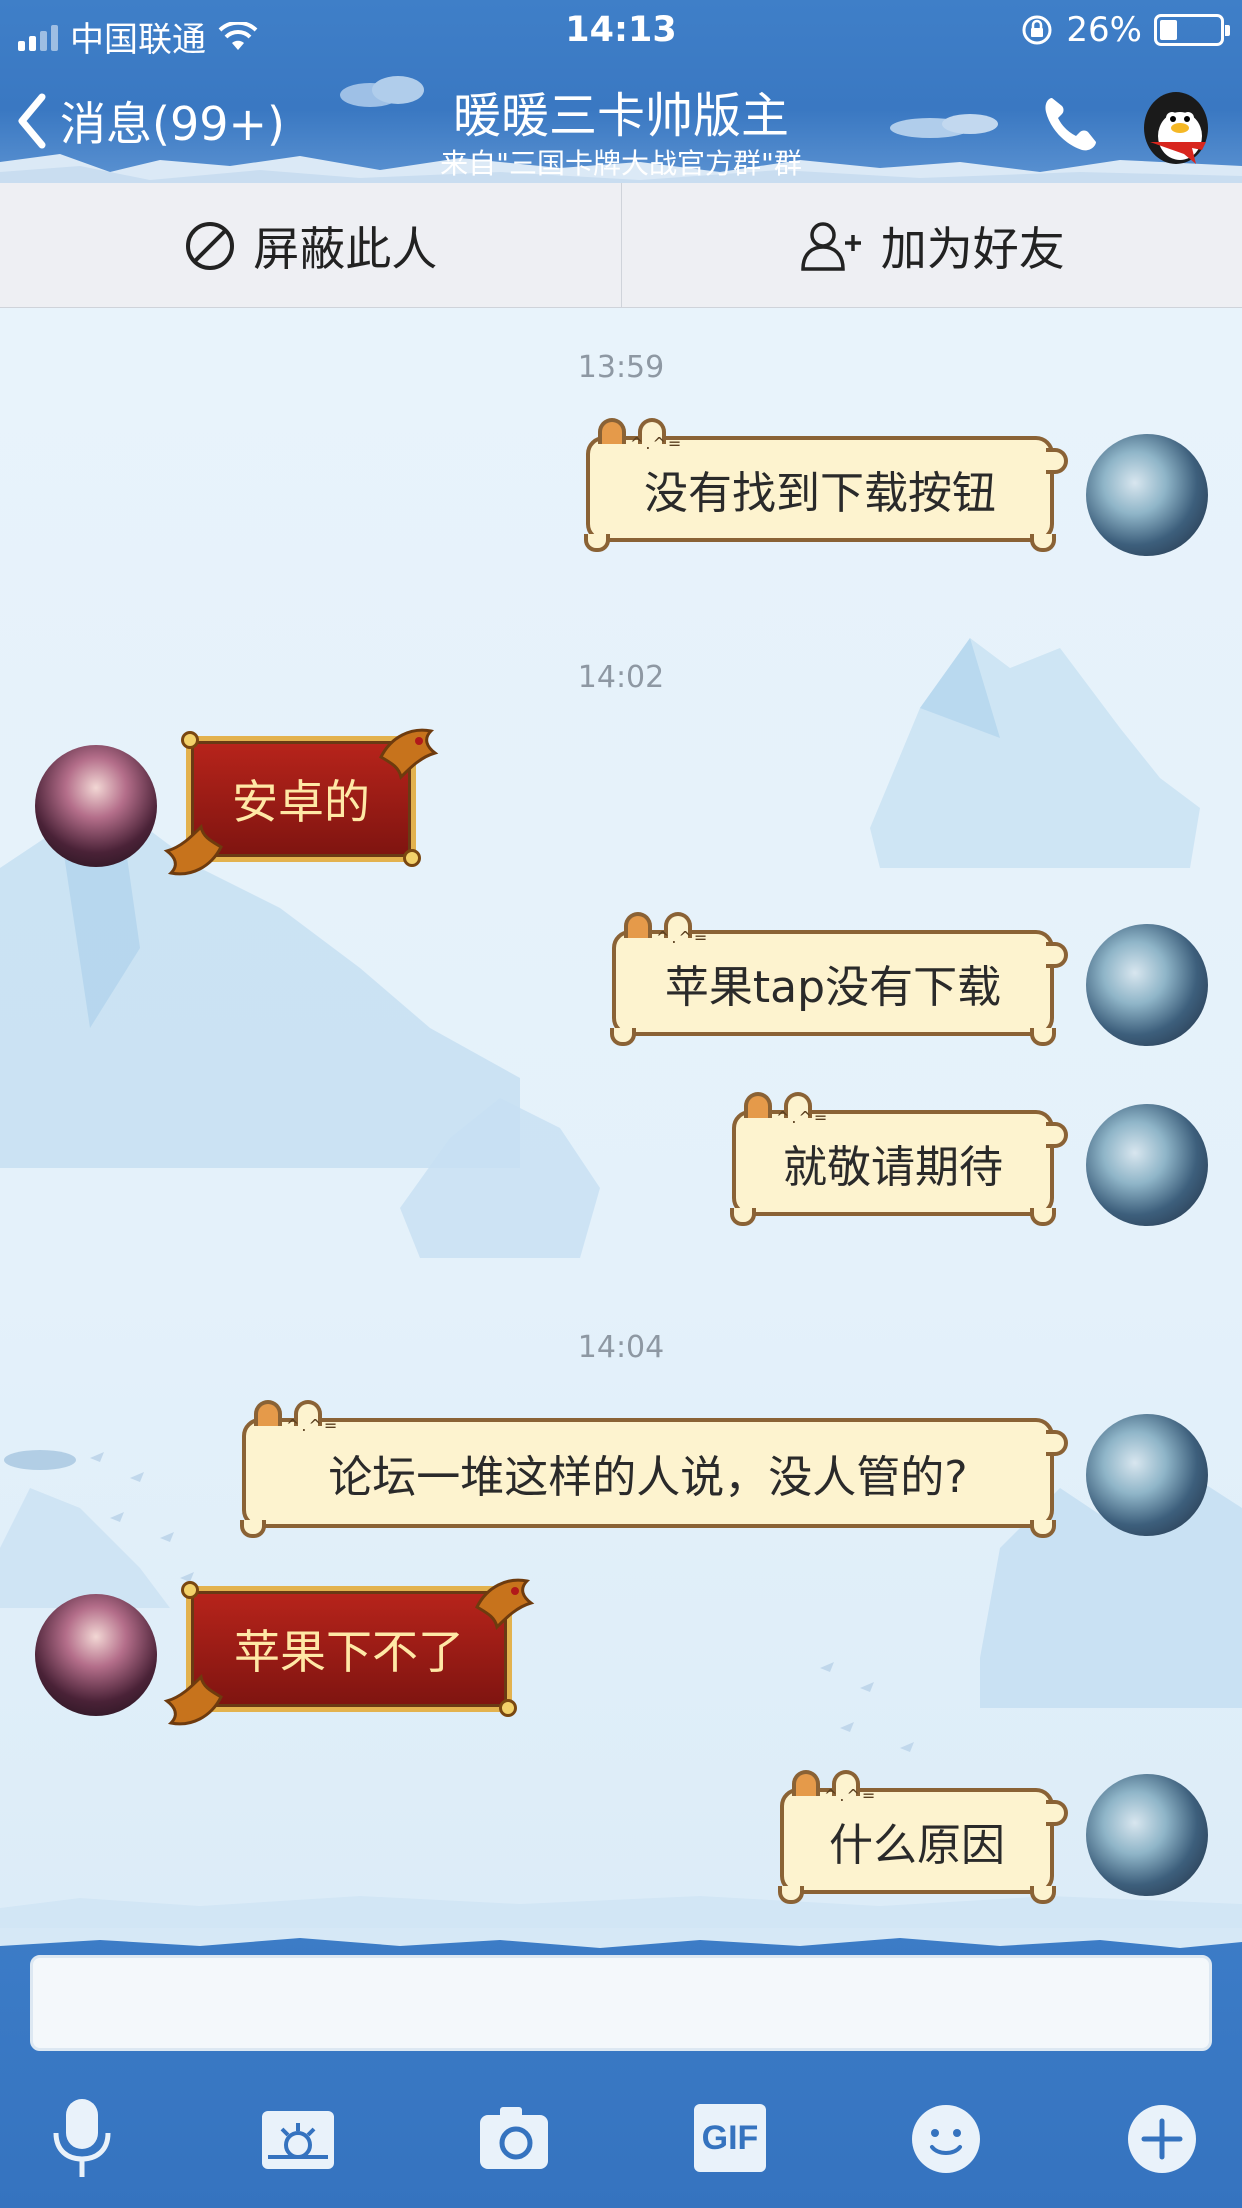 Image resolution: width=1242 pixels, height=2208 pixels. I want to click on add-friend-label: 加为好友, so click(972, 248).